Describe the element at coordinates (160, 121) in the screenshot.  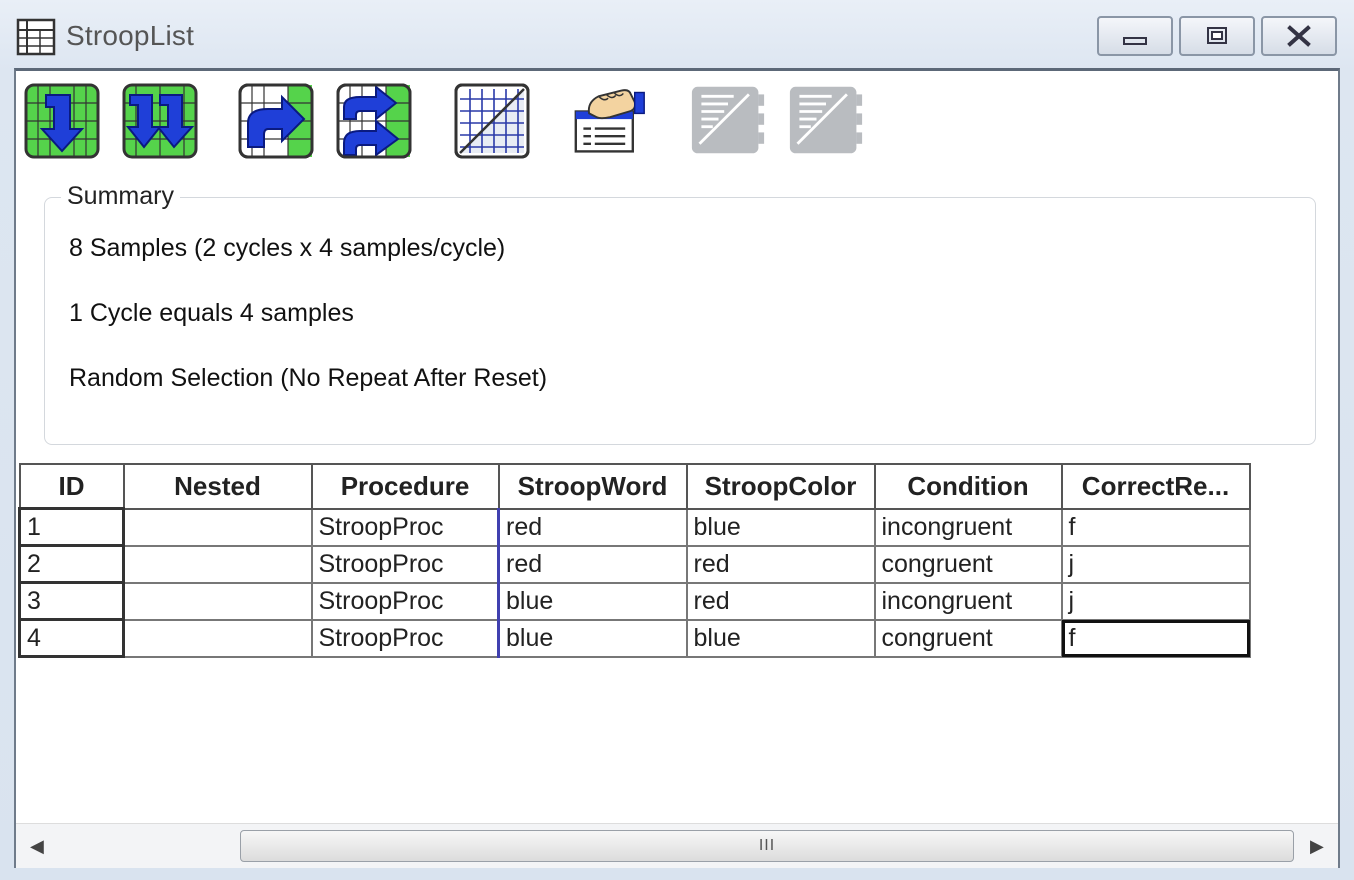
I see `add-multiple-levels-icon` at that location.